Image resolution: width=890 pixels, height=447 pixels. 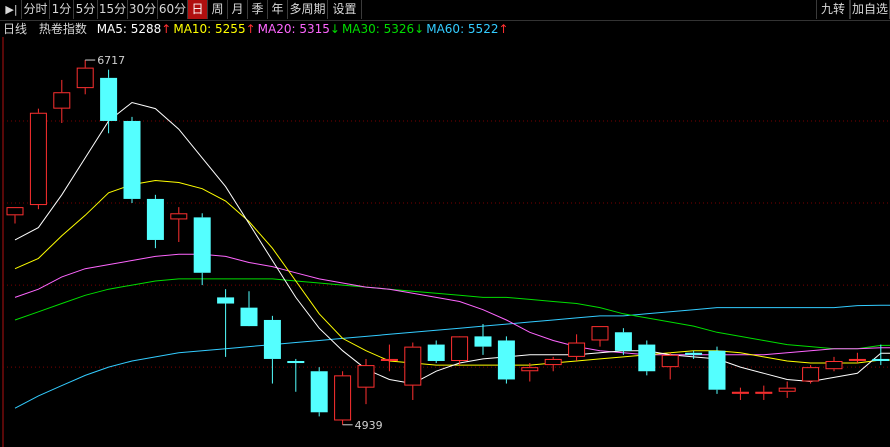 I want to click on period-button-7: 周, so click(x=218, y=9).